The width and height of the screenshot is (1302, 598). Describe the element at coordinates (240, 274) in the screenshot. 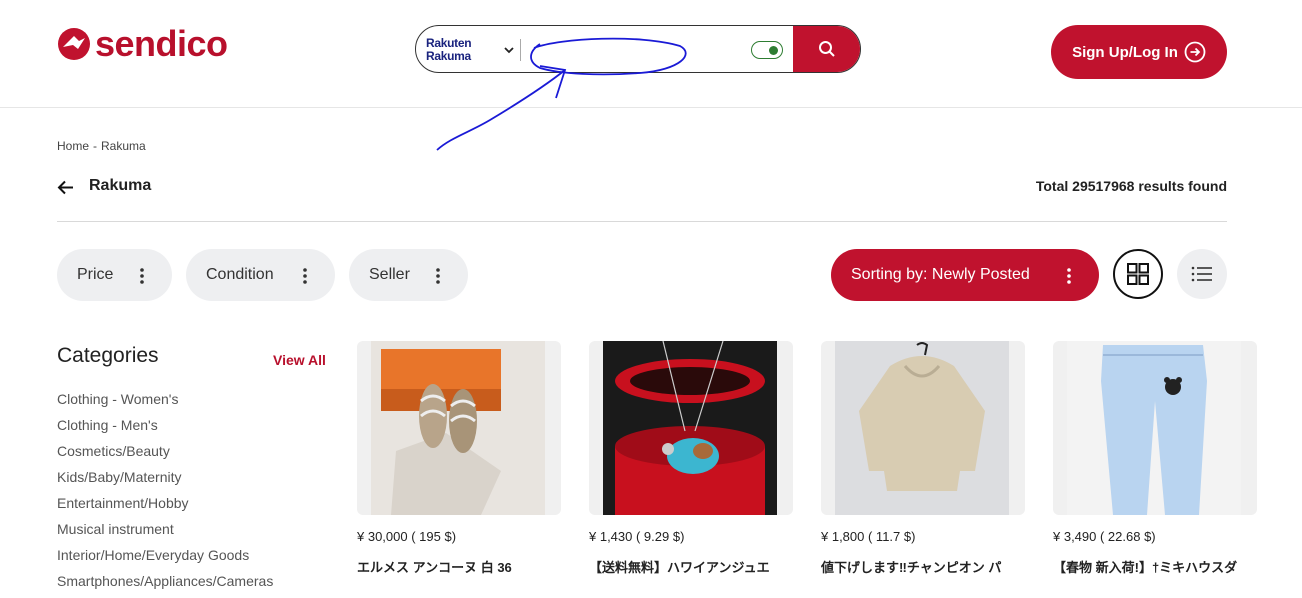

I see `condition-filter-label: Condition` at that location.